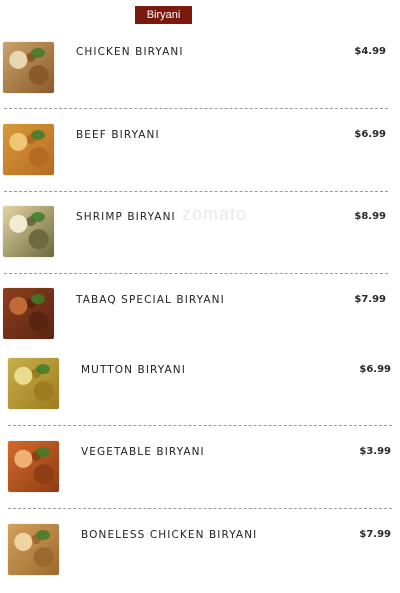 Image resolution: width=400 pixels, height=593 pixels. I want to click on menu-item: TABAQ SPECIAL BIRYANI $7.99, so click(200, 318).